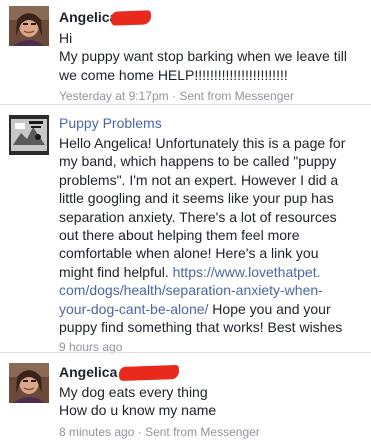 This screenshot has height=444, width=371. I want to click on resource-link: https://www.lovethatpet., so click(247, 272).